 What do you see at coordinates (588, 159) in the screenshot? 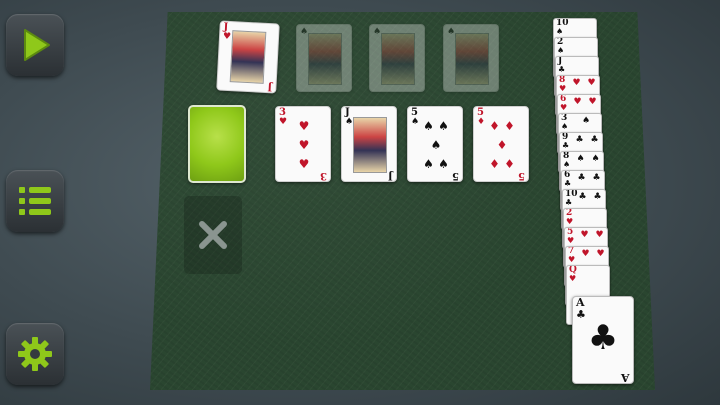
I see `card-pips: ♠ ♠` at bounding box center [588, 159].